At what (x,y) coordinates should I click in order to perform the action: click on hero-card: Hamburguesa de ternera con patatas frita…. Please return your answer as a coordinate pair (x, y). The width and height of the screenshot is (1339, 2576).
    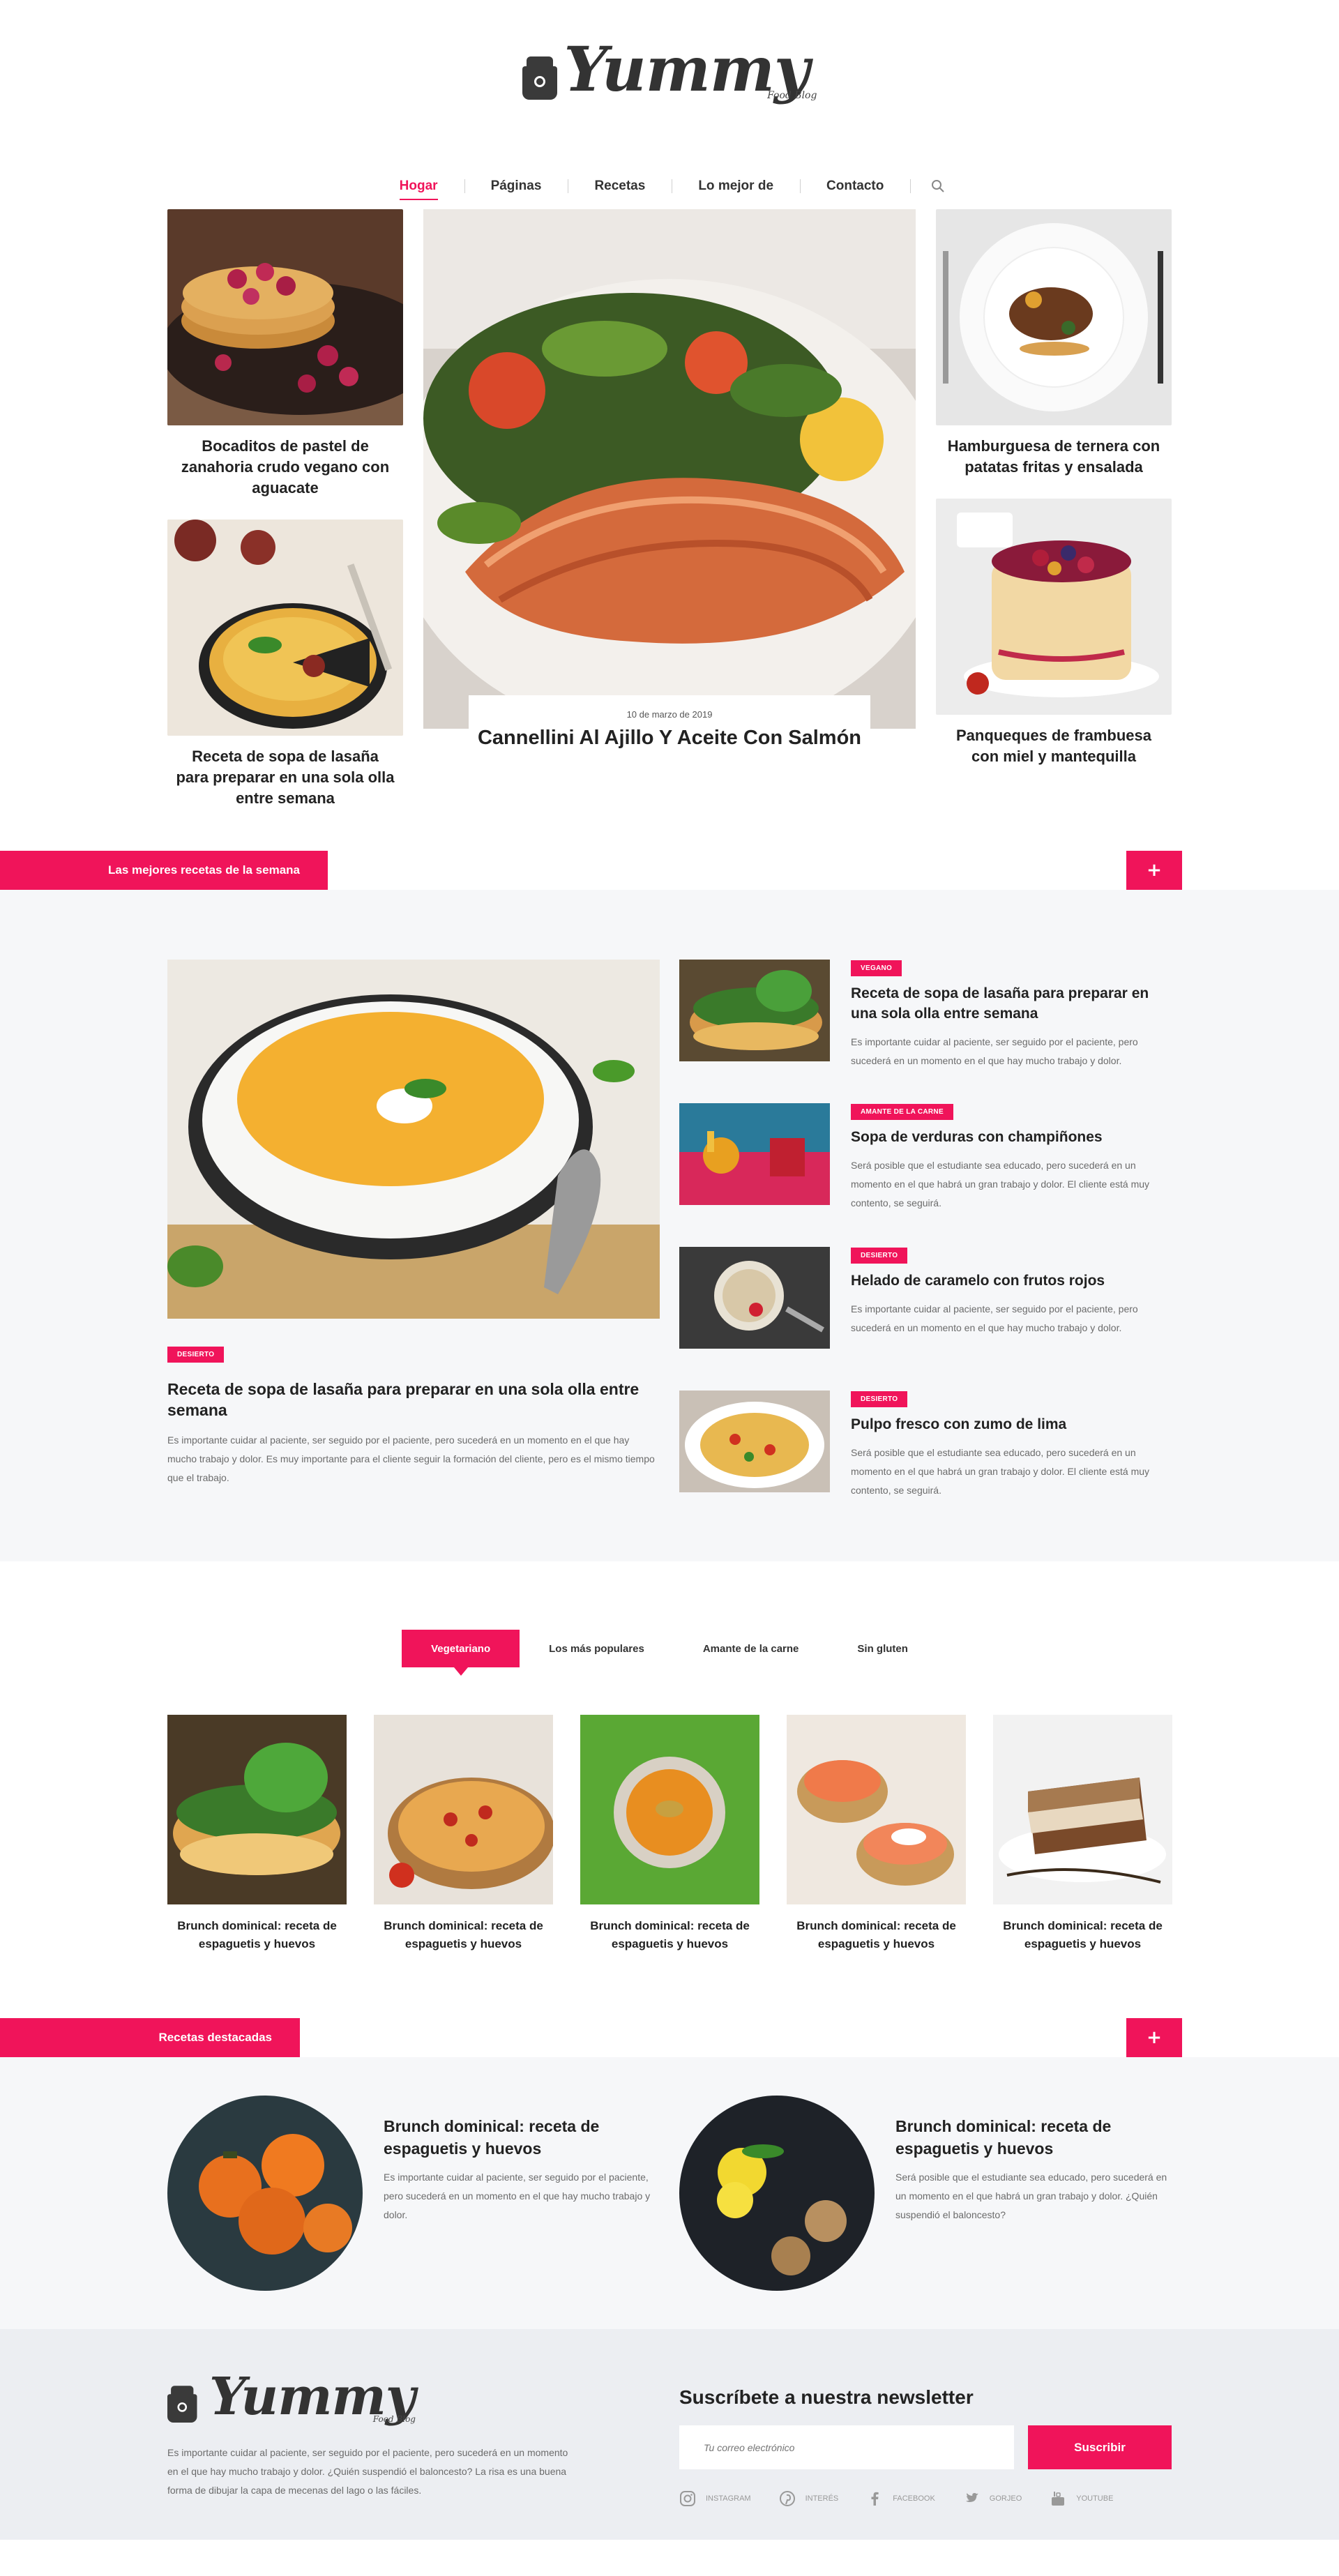
    Looking at the image, I should click on (1054, 343).